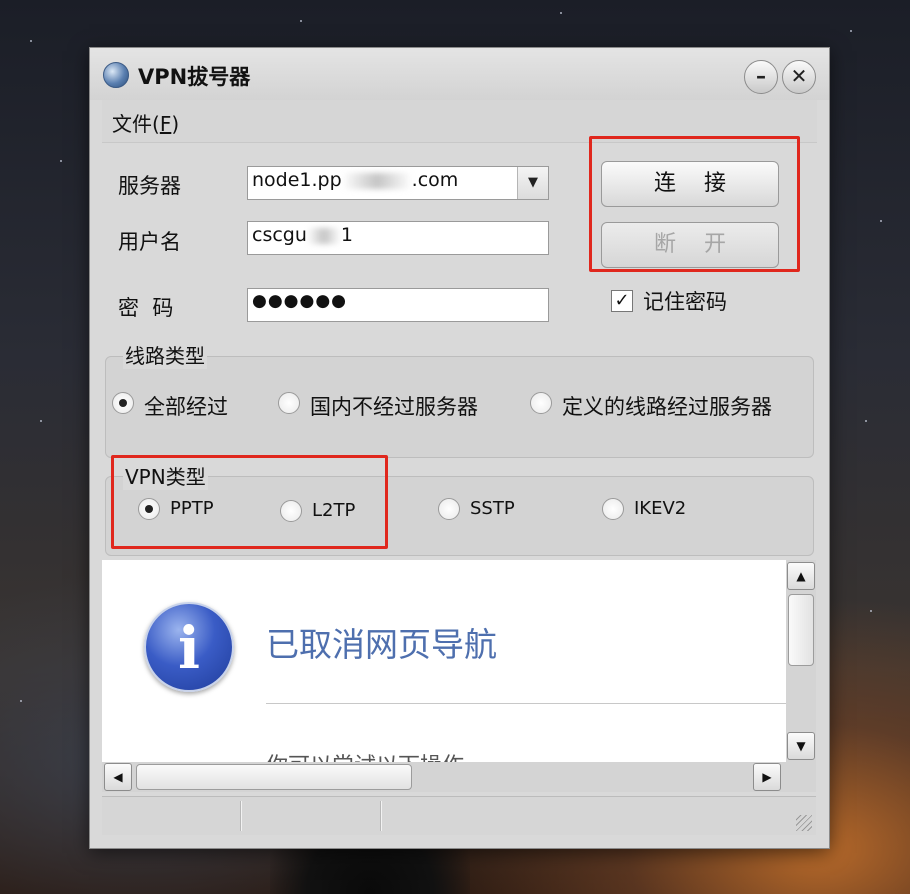 The image size is (910, 894). I want to click on highlight-box-buttons, so click(694, 204).